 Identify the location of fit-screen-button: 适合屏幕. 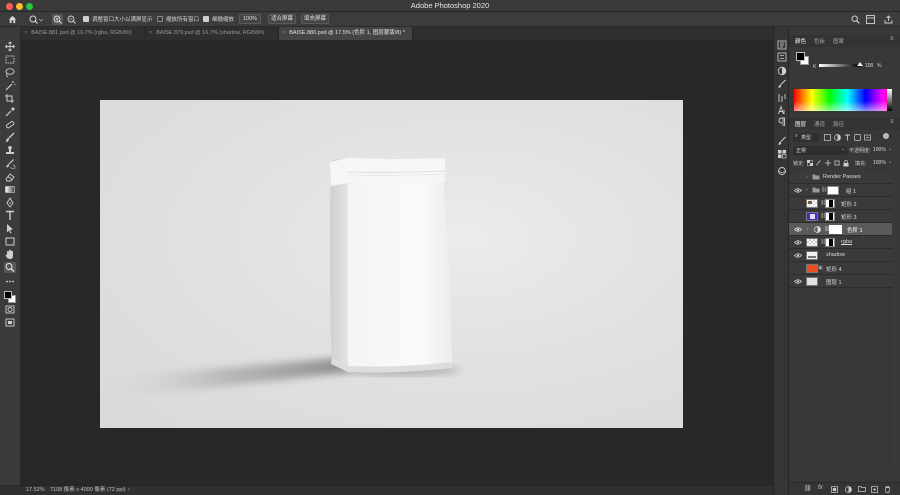
(282, 19).